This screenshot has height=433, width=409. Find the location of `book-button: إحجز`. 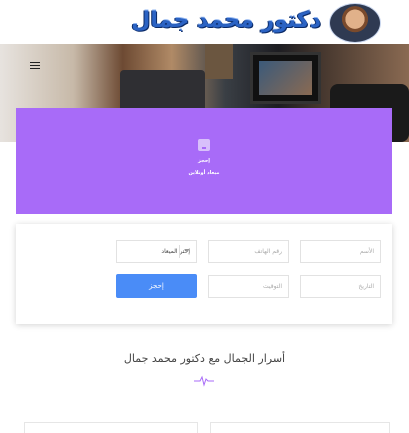

book-button: إحجز is located at coordinates (156, 286).